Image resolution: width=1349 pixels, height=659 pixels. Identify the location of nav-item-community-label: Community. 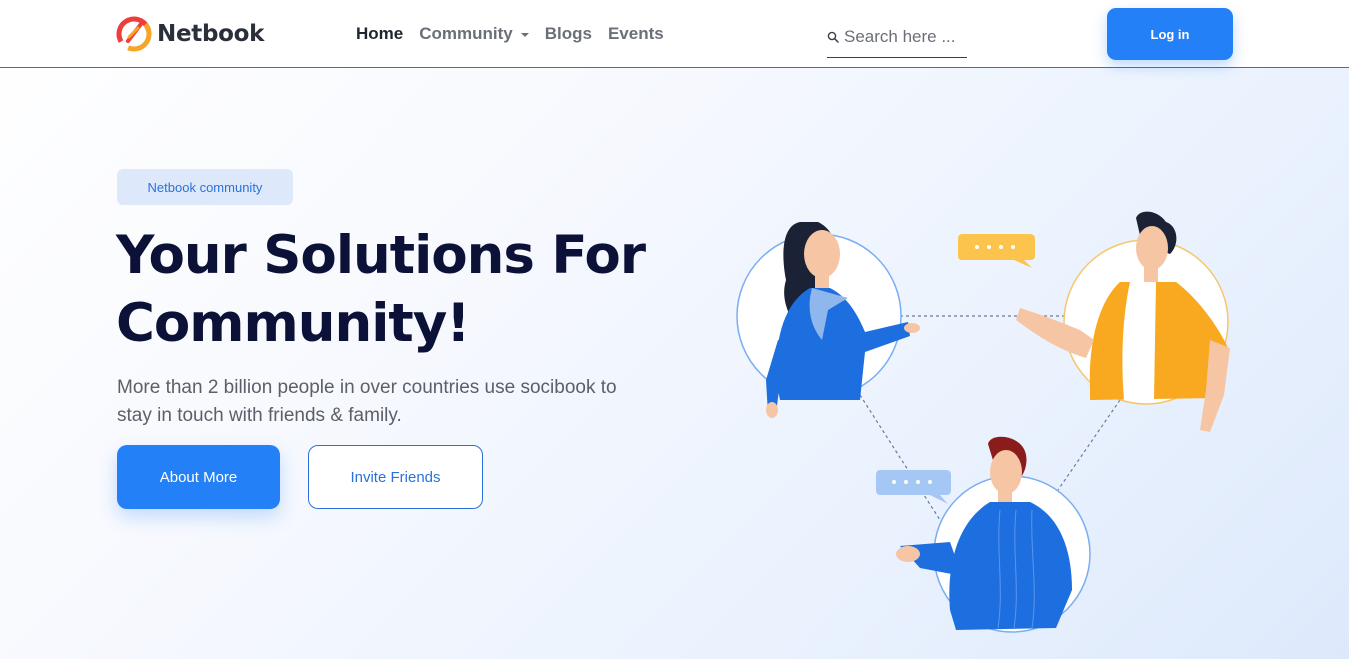
(466, 33).